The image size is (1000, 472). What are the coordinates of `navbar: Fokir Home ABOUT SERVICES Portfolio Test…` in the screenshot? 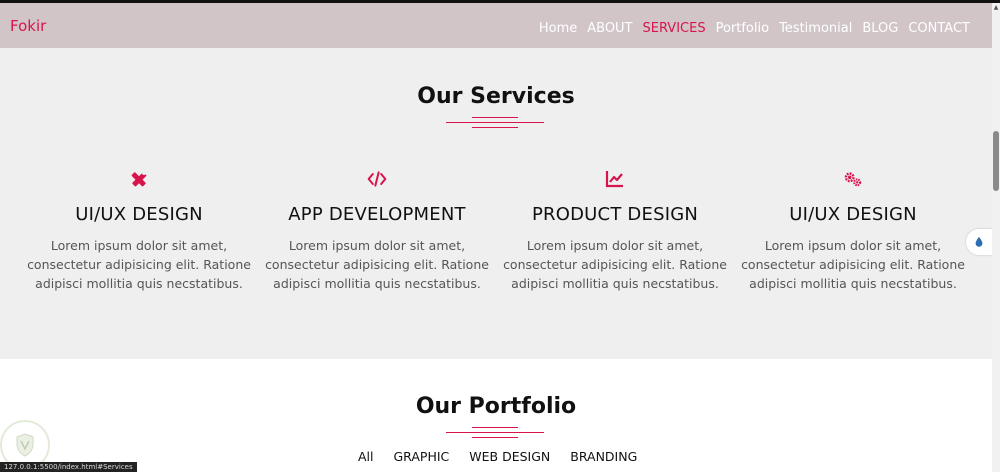 It's located at (496, 25).